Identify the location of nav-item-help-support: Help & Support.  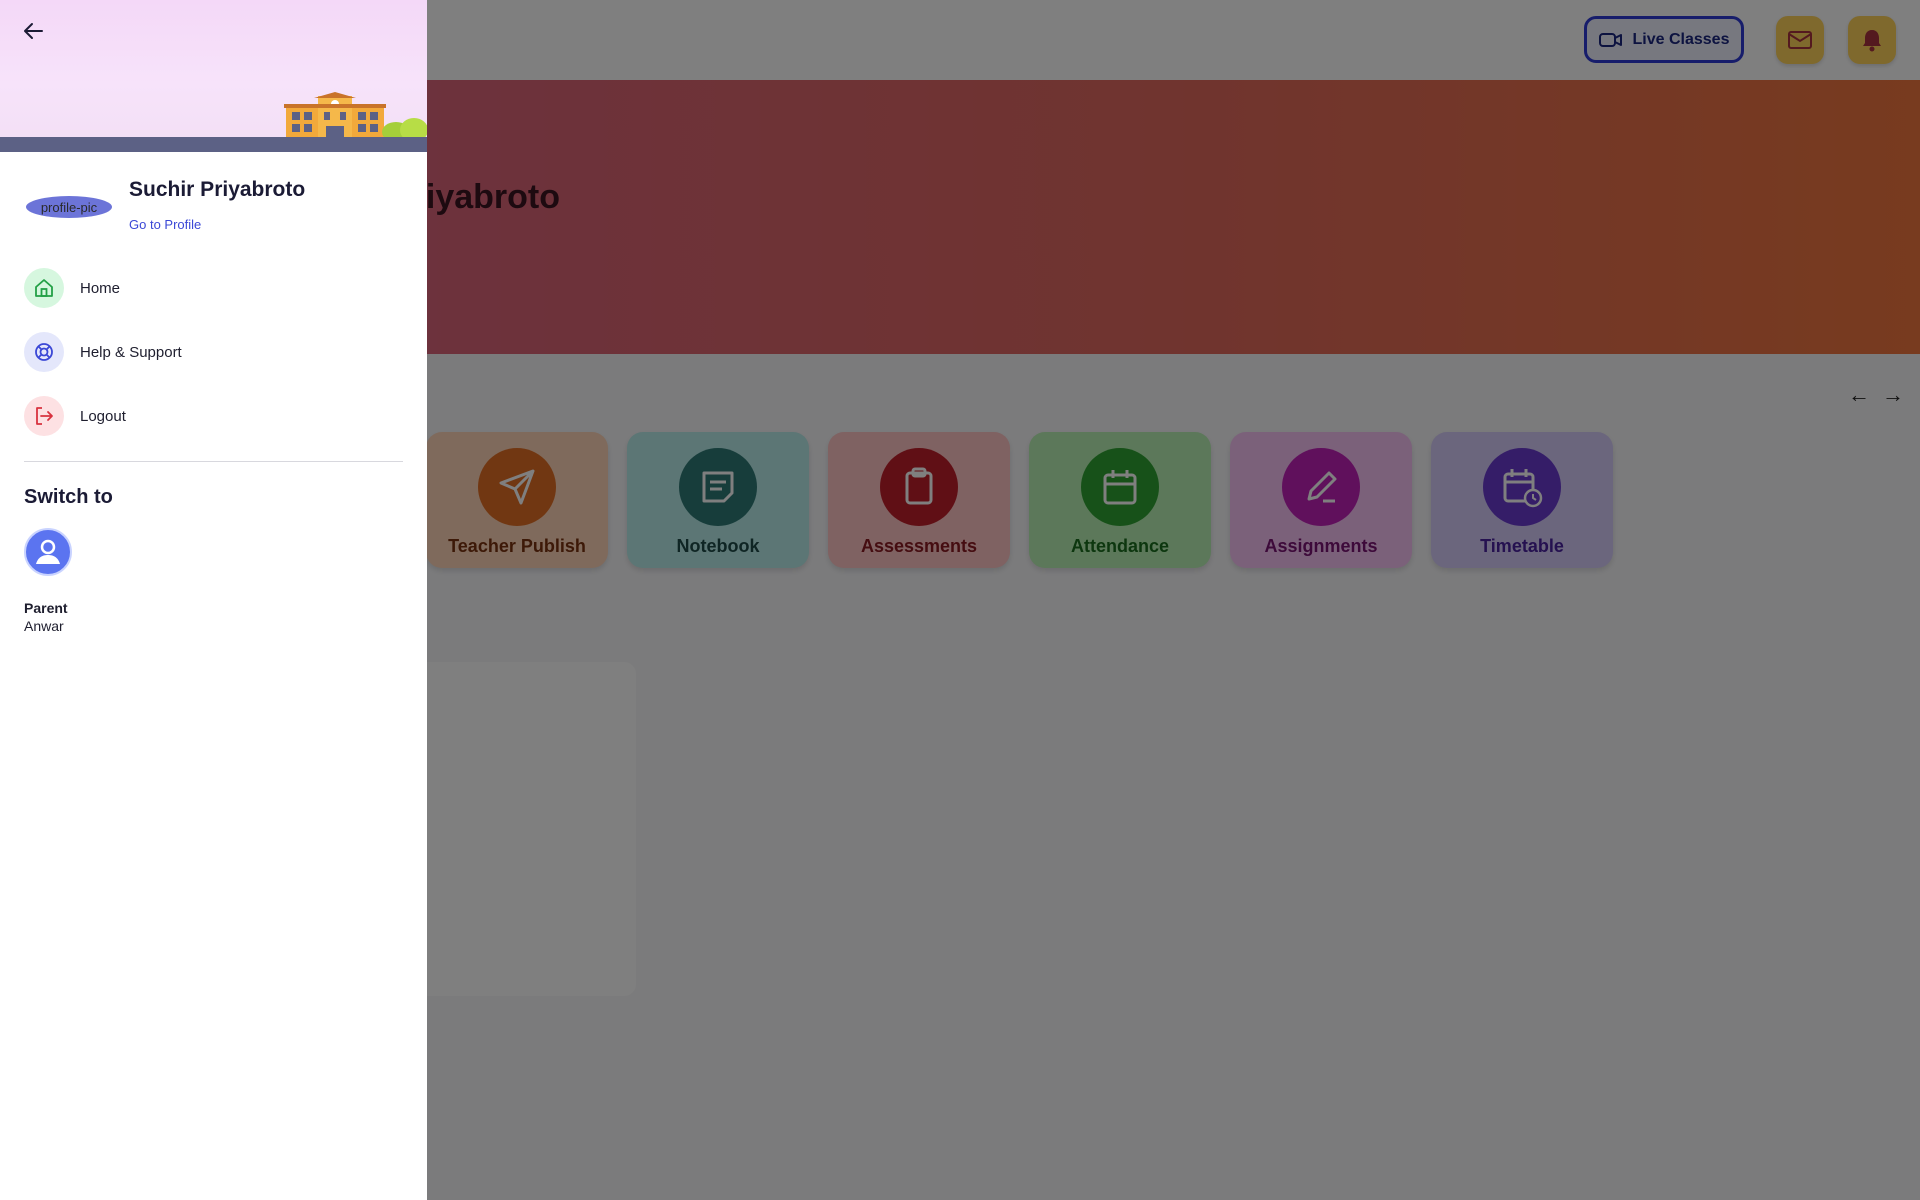
(214, 352).